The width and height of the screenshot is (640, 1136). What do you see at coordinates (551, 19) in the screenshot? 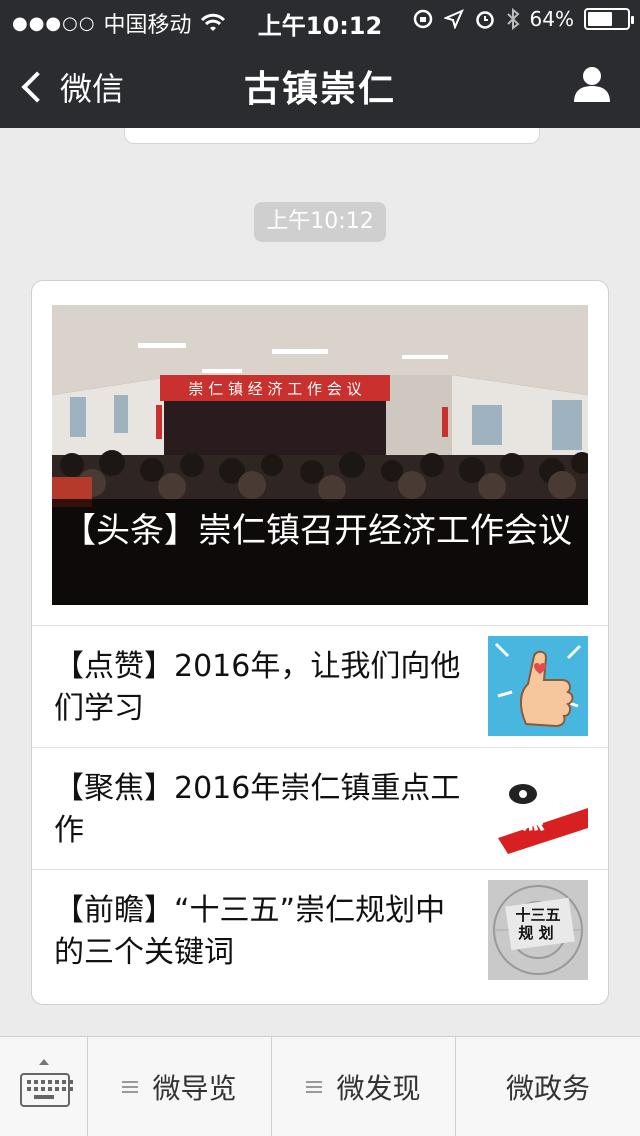
I see `battery-percent: 64%` at bounding box center [551, 19].